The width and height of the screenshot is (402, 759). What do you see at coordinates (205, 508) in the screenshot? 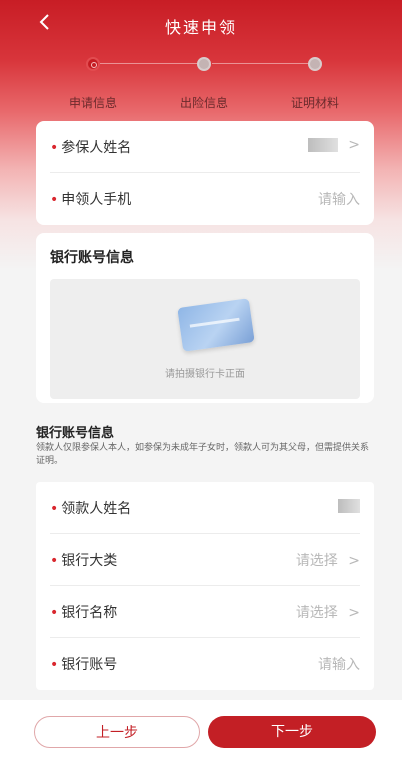
I see `payee-name-row: • 领款人姓名` at bounding box center [205, 508].